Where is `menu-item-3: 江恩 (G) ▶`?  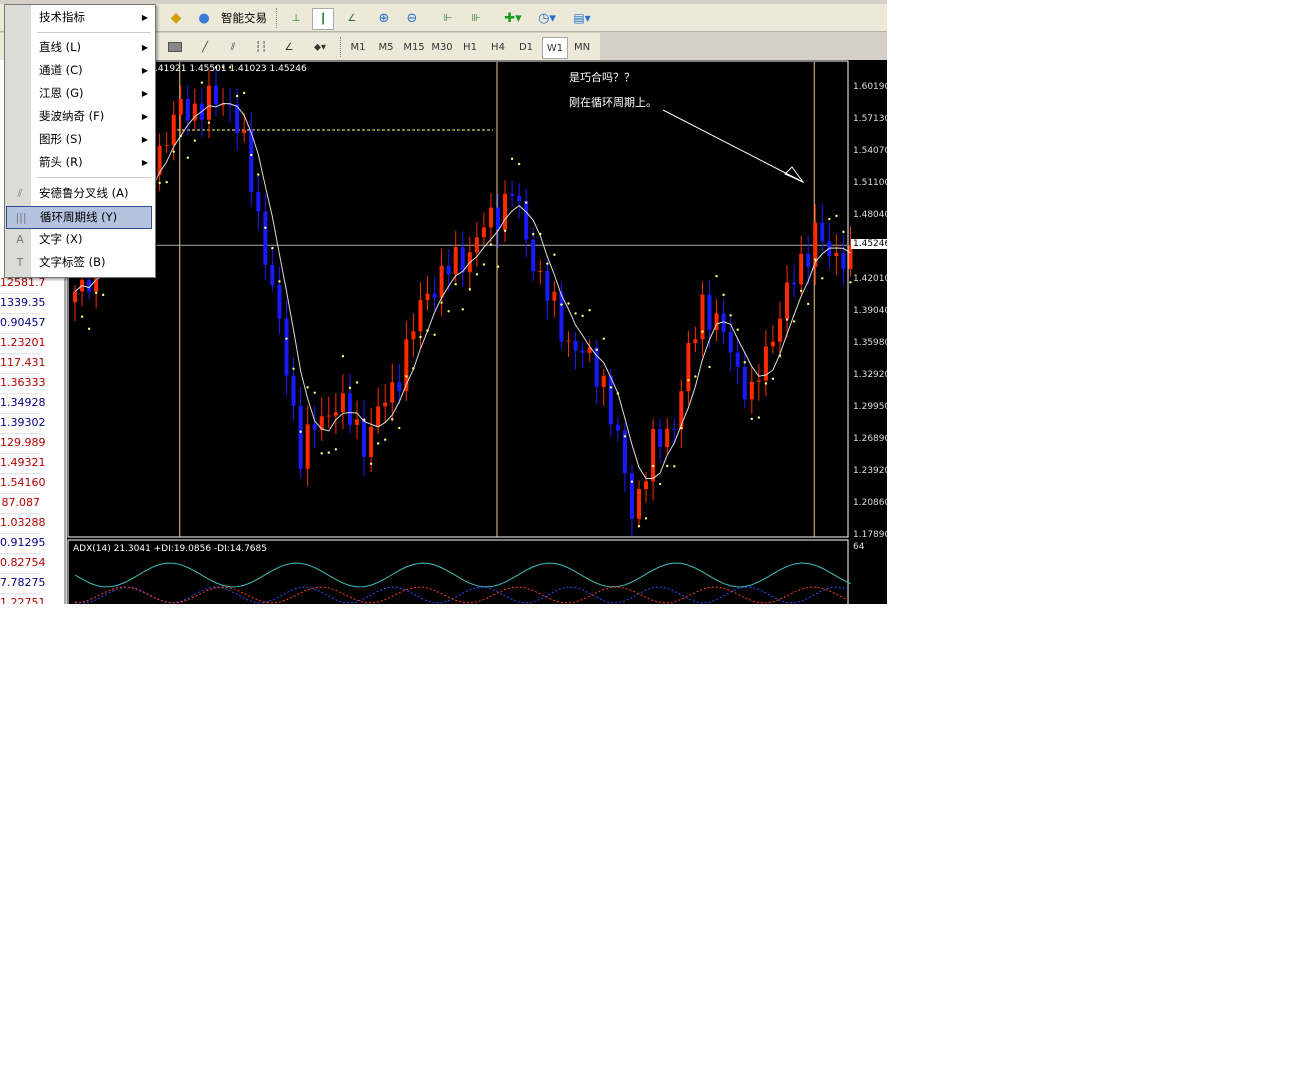
menu-item-3: 江恩 (G) ▶ is located at coordinates (80, 93).